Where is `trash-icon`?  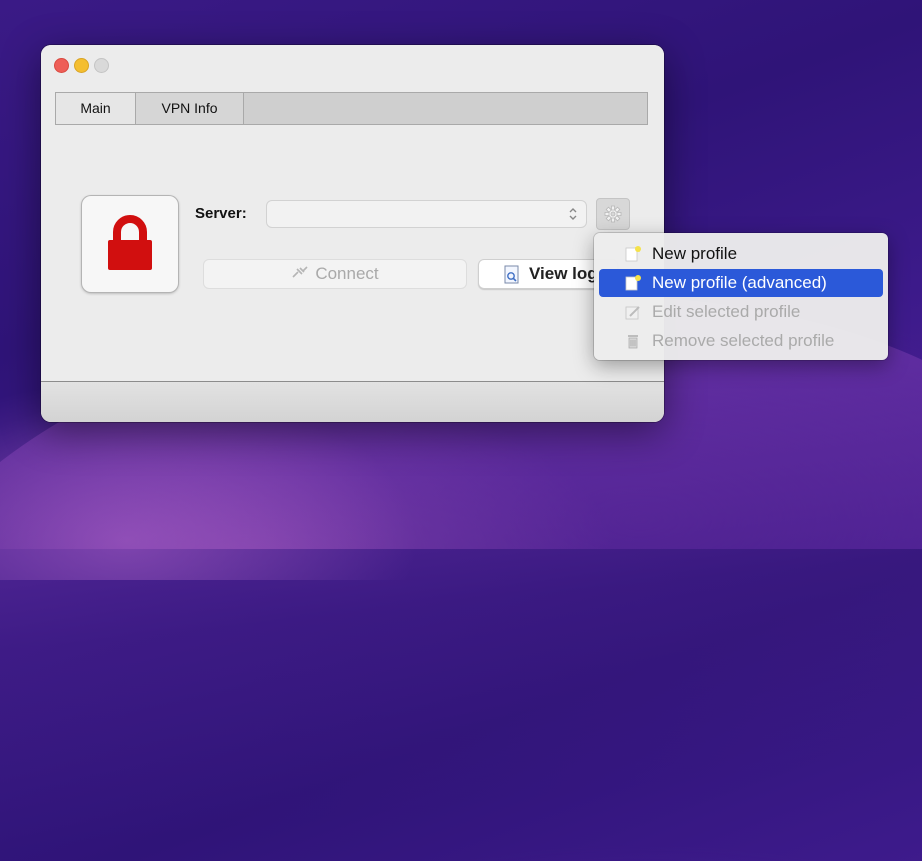 trash-icon is located at coordinates (633, 342).